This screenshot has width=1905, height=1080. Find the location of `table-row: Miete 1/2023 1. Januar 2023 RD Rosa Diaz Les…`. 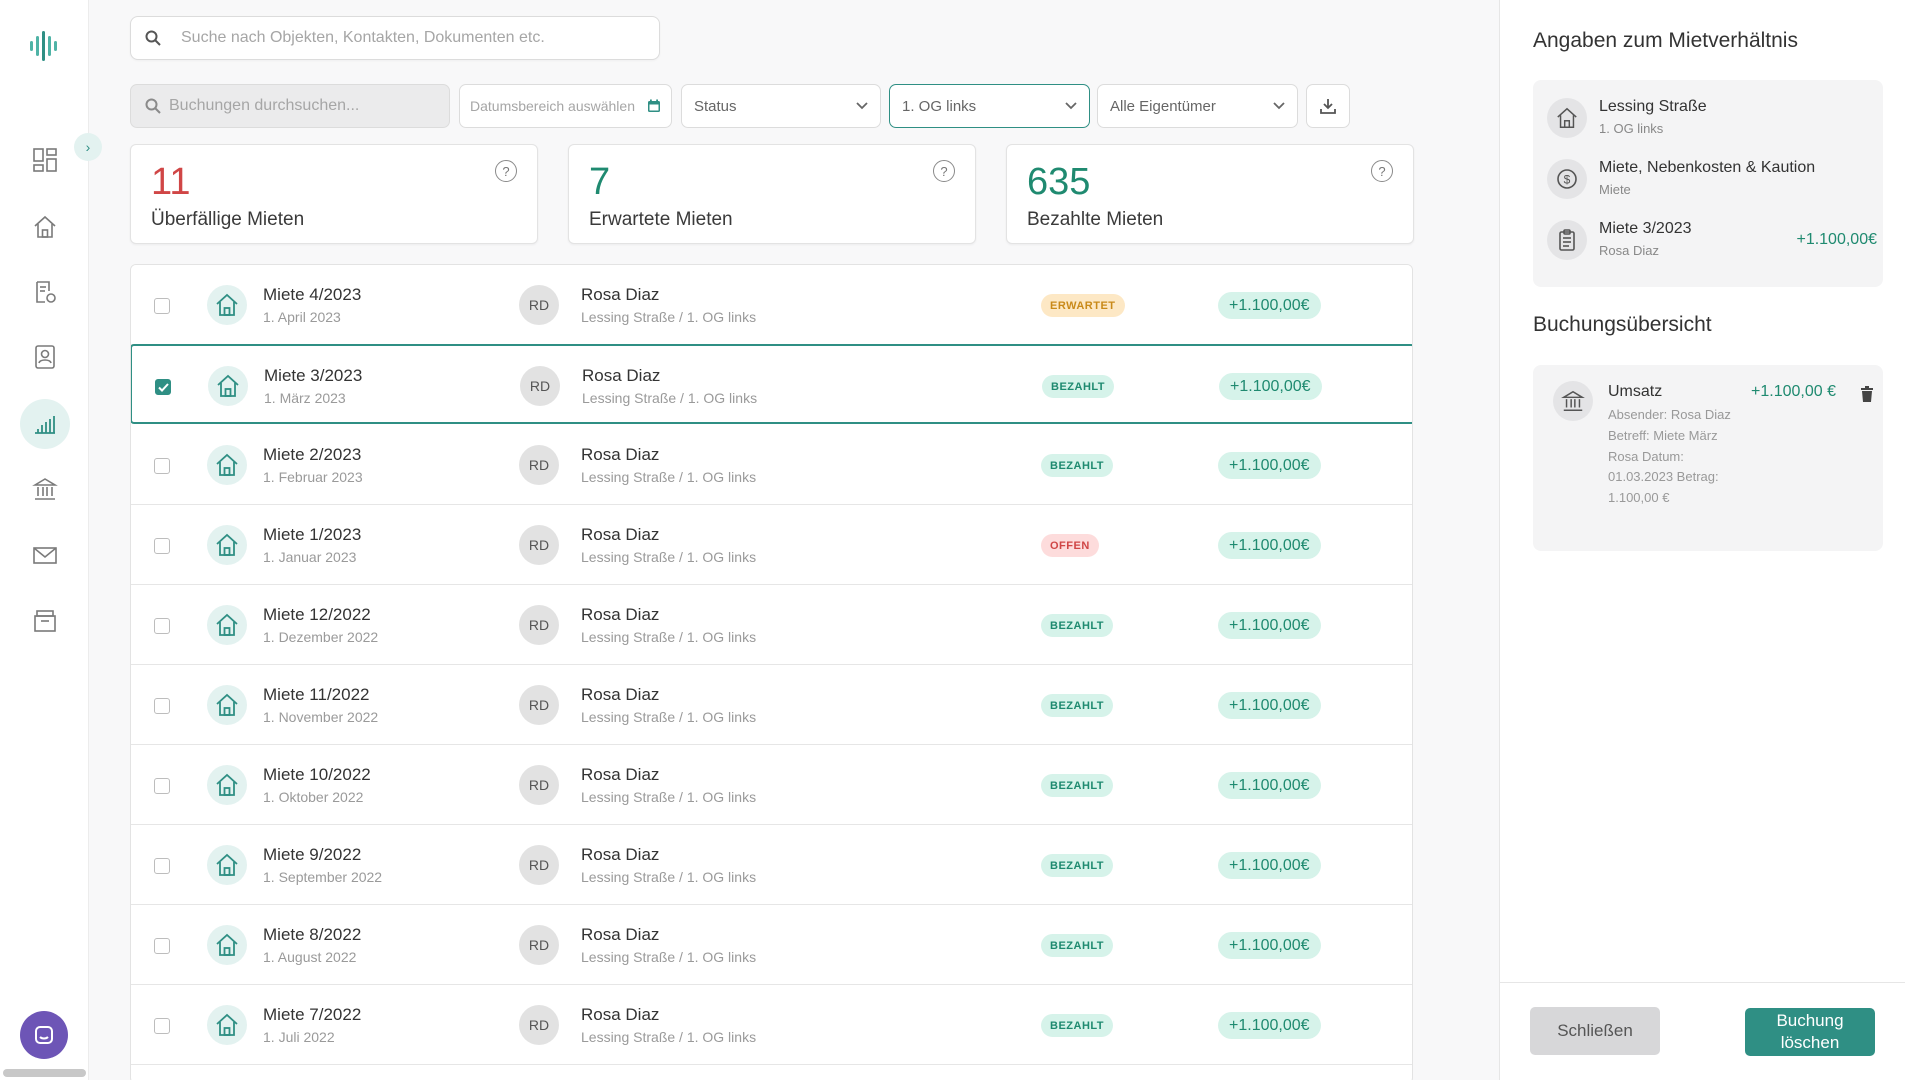

table-row: Miete 1/2023 1. Januar 2023 RD Rosa Diaz Les… is located at coordinates (771, 545).